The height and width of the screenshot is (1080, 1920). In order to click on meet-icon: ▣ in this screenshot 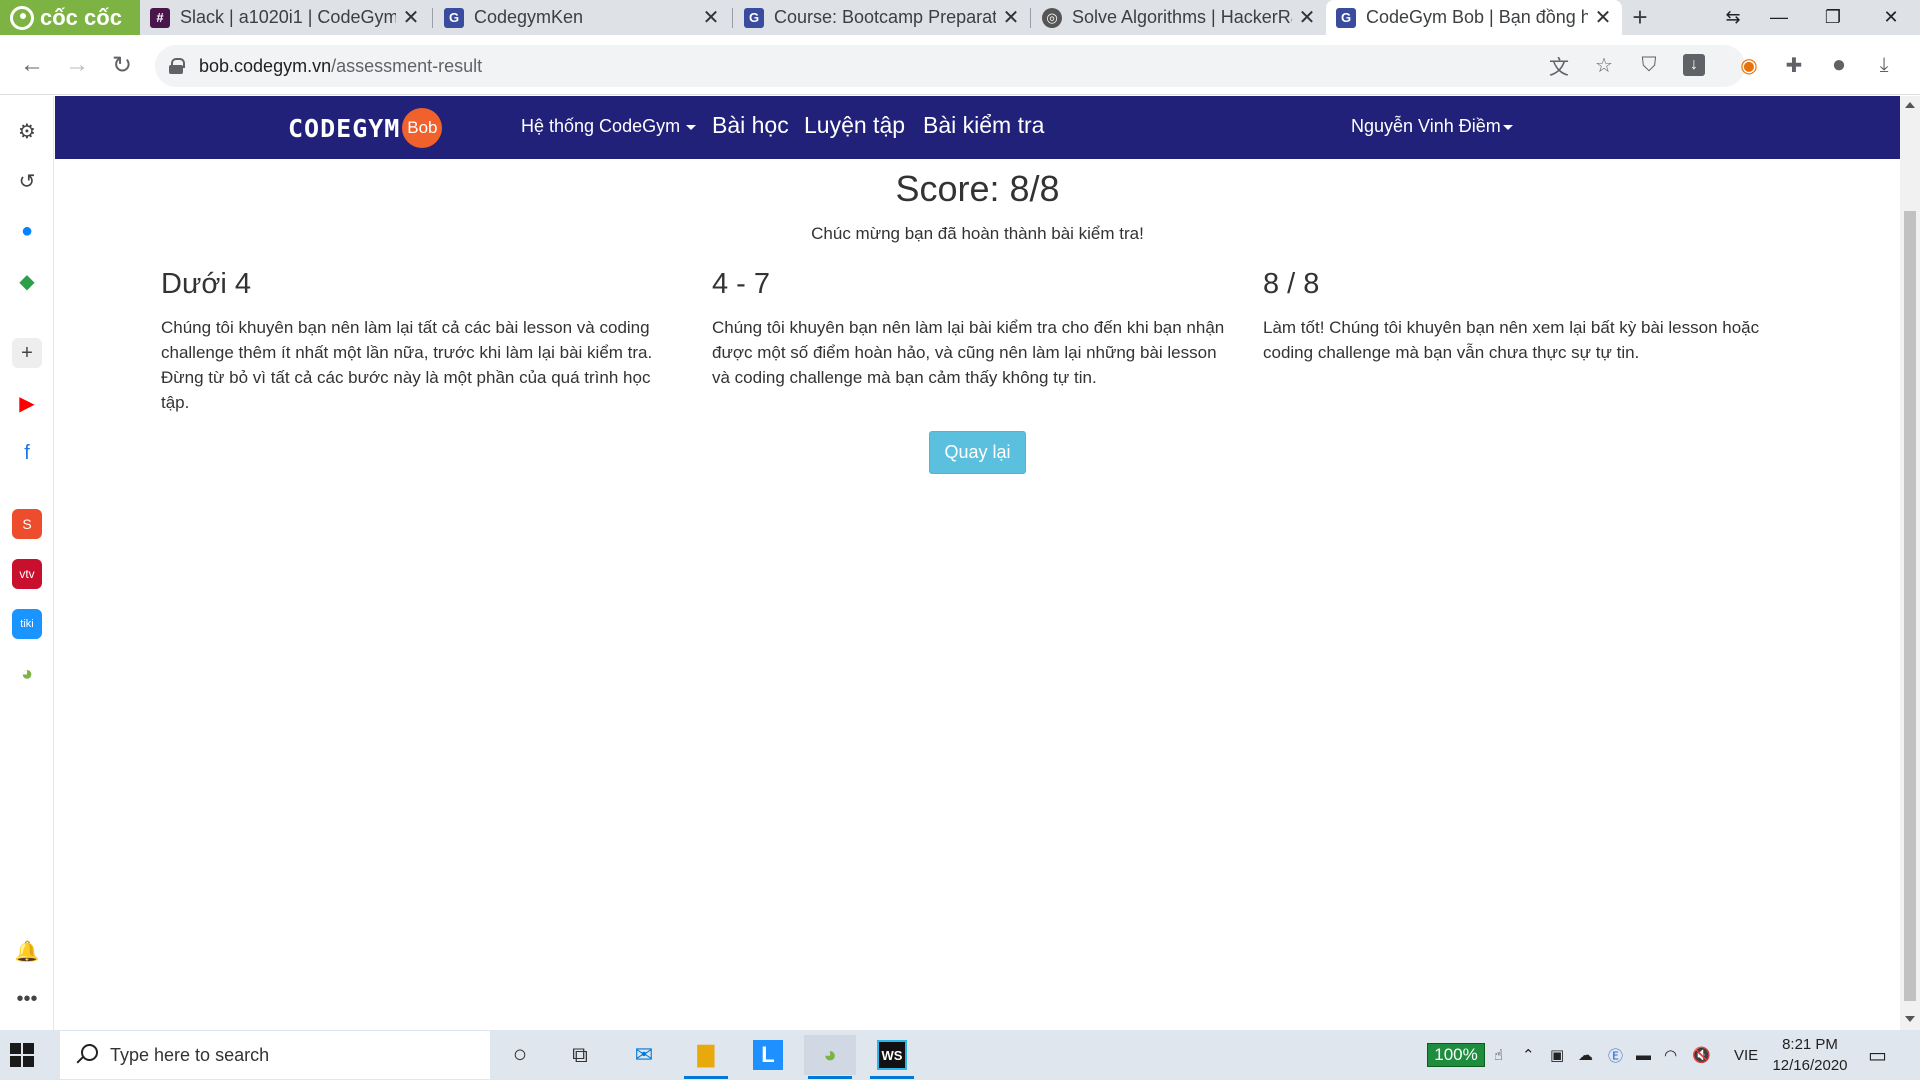, I will do `click(1557, 1055)`.